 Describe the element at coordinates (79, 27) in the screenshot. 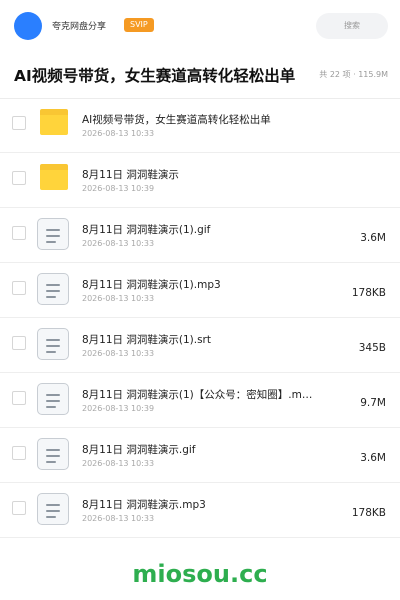

I see `share-owner-name: 夸克网盘分享` at that location.